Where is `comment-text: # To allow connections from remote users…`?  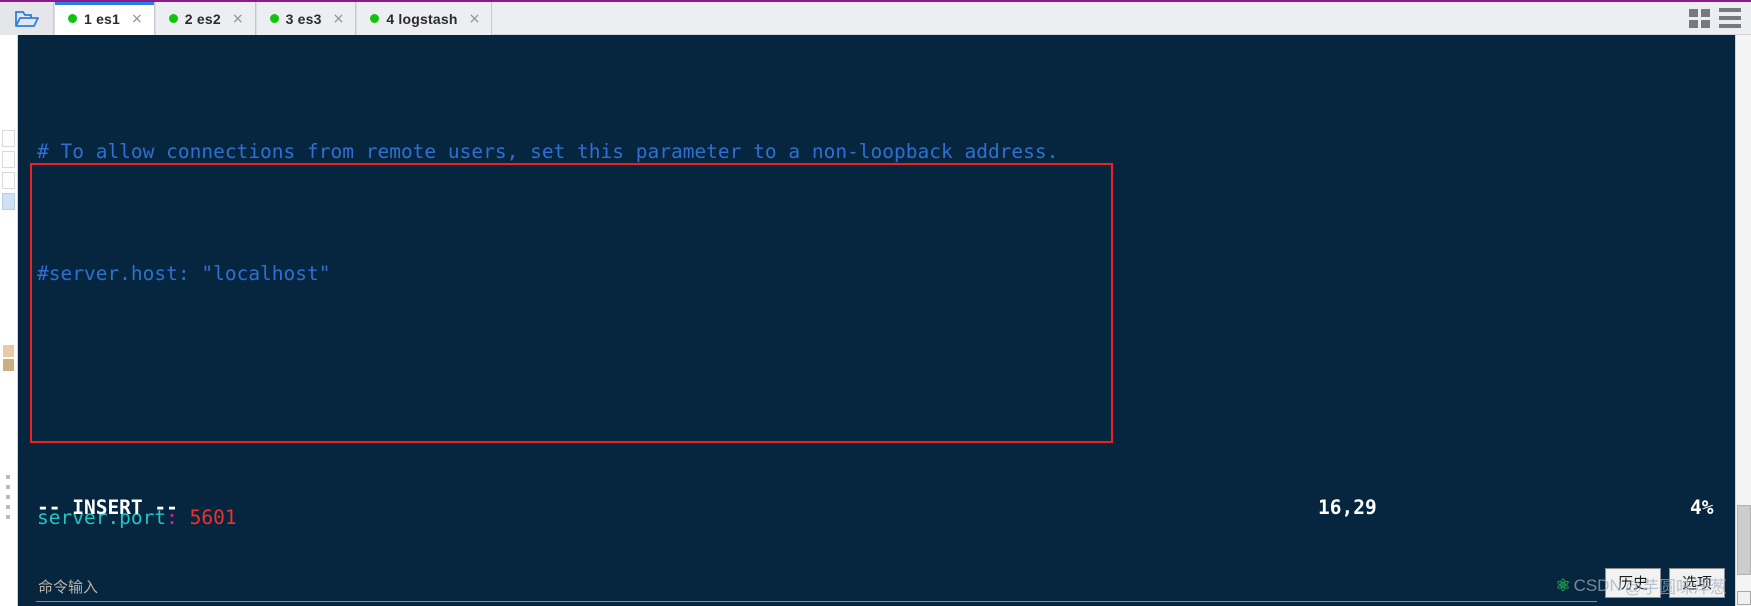
comment-text: # To allow connections from remote users… is located at coordinates (548, 151).